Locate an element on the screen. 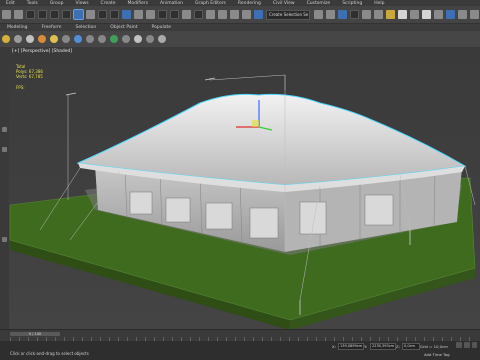 The image size is (480, 360). mirror-icon is located at coordinates (318, 14).